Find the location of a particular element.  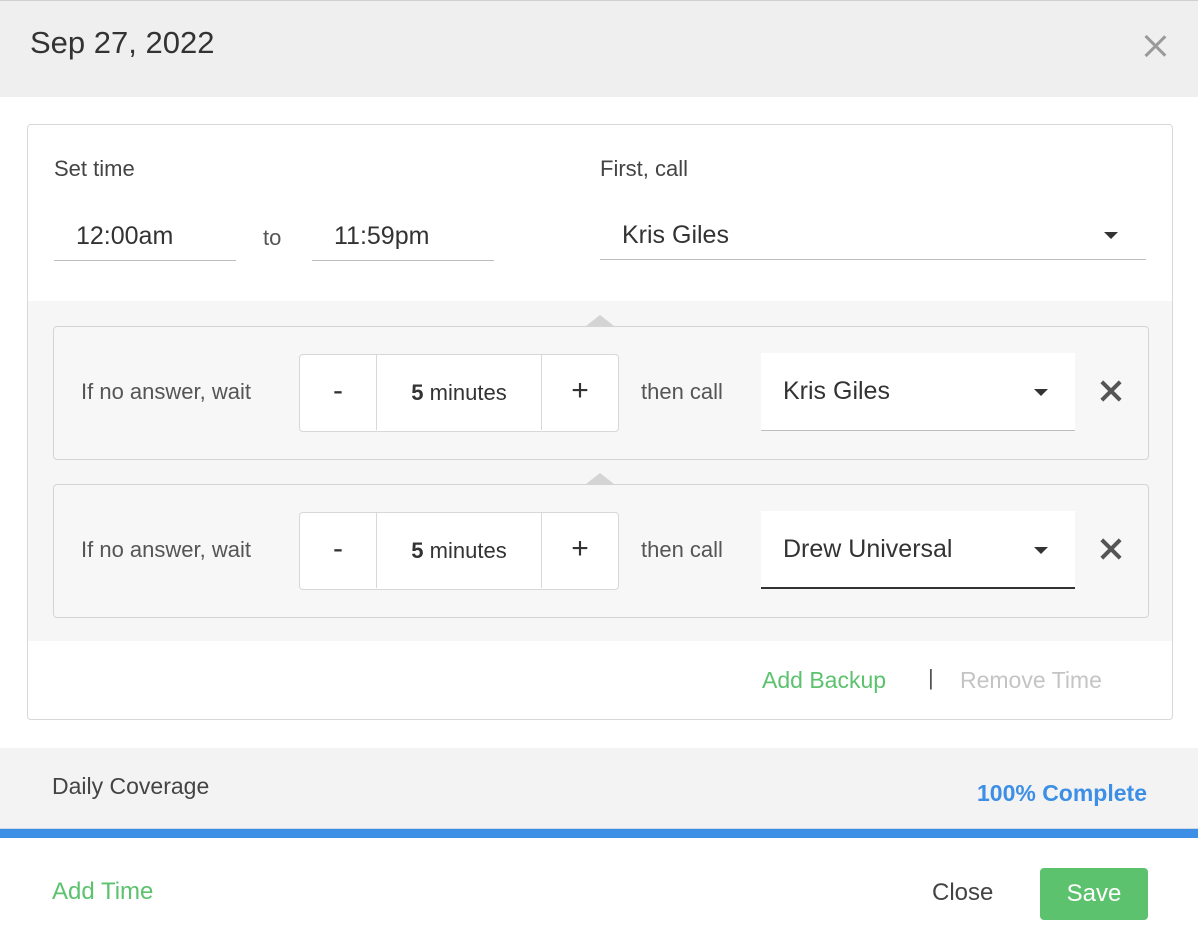

close-button: Close is located at coordinates (962, 893).